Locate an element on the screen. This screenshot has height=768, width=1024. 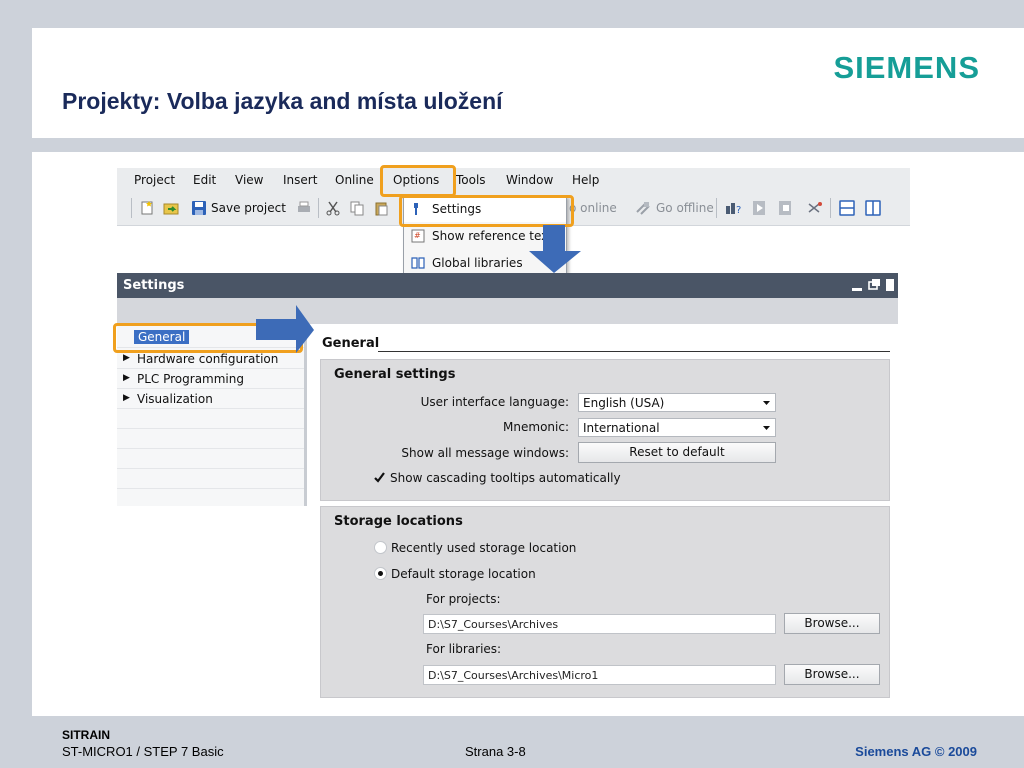
reference-text-icon: # is located at coordinates (418, 236).